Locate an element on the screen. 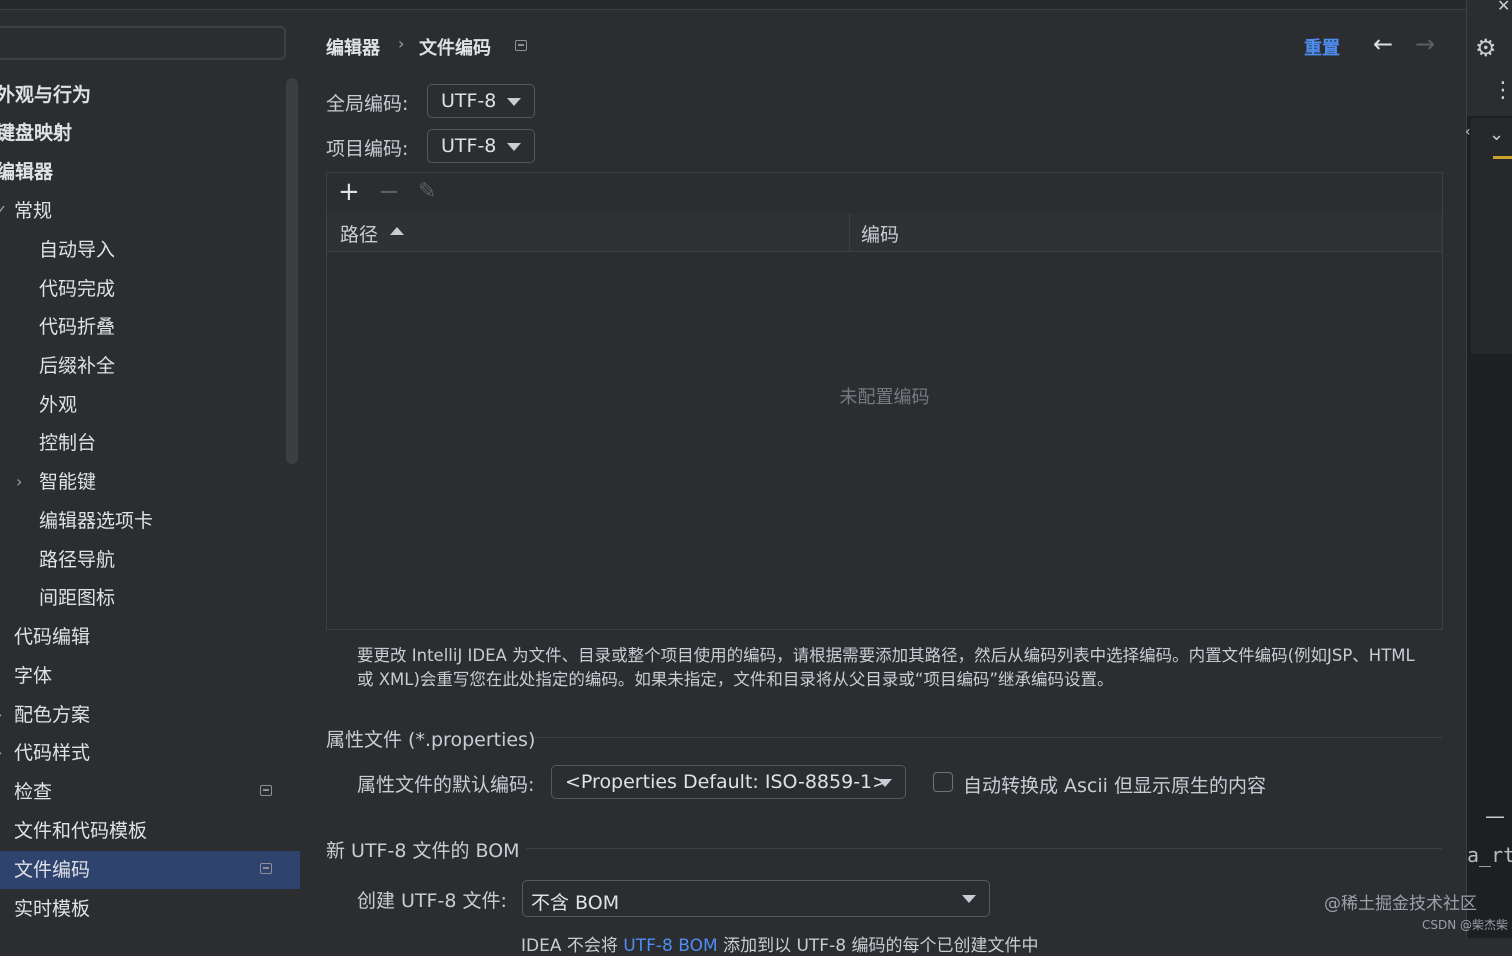  sidebar-item-editor: 编辑器 is located at coordinates (150, 172).